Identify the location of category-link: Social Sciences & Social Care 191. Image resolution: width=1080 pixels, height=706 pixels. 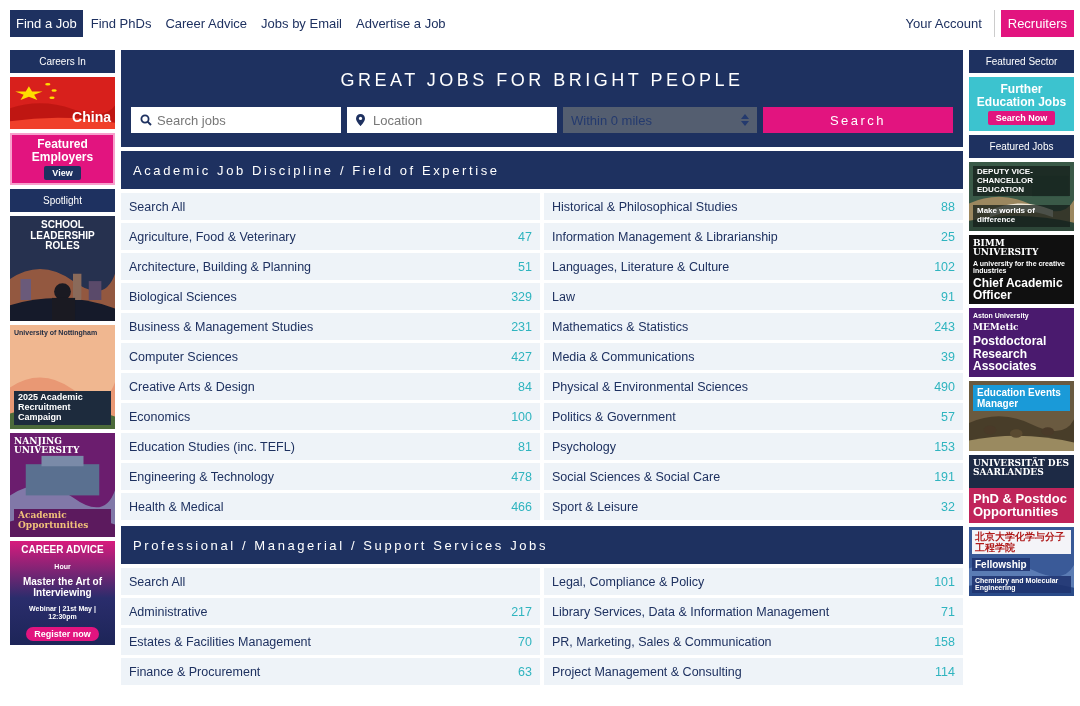
(753, 476).